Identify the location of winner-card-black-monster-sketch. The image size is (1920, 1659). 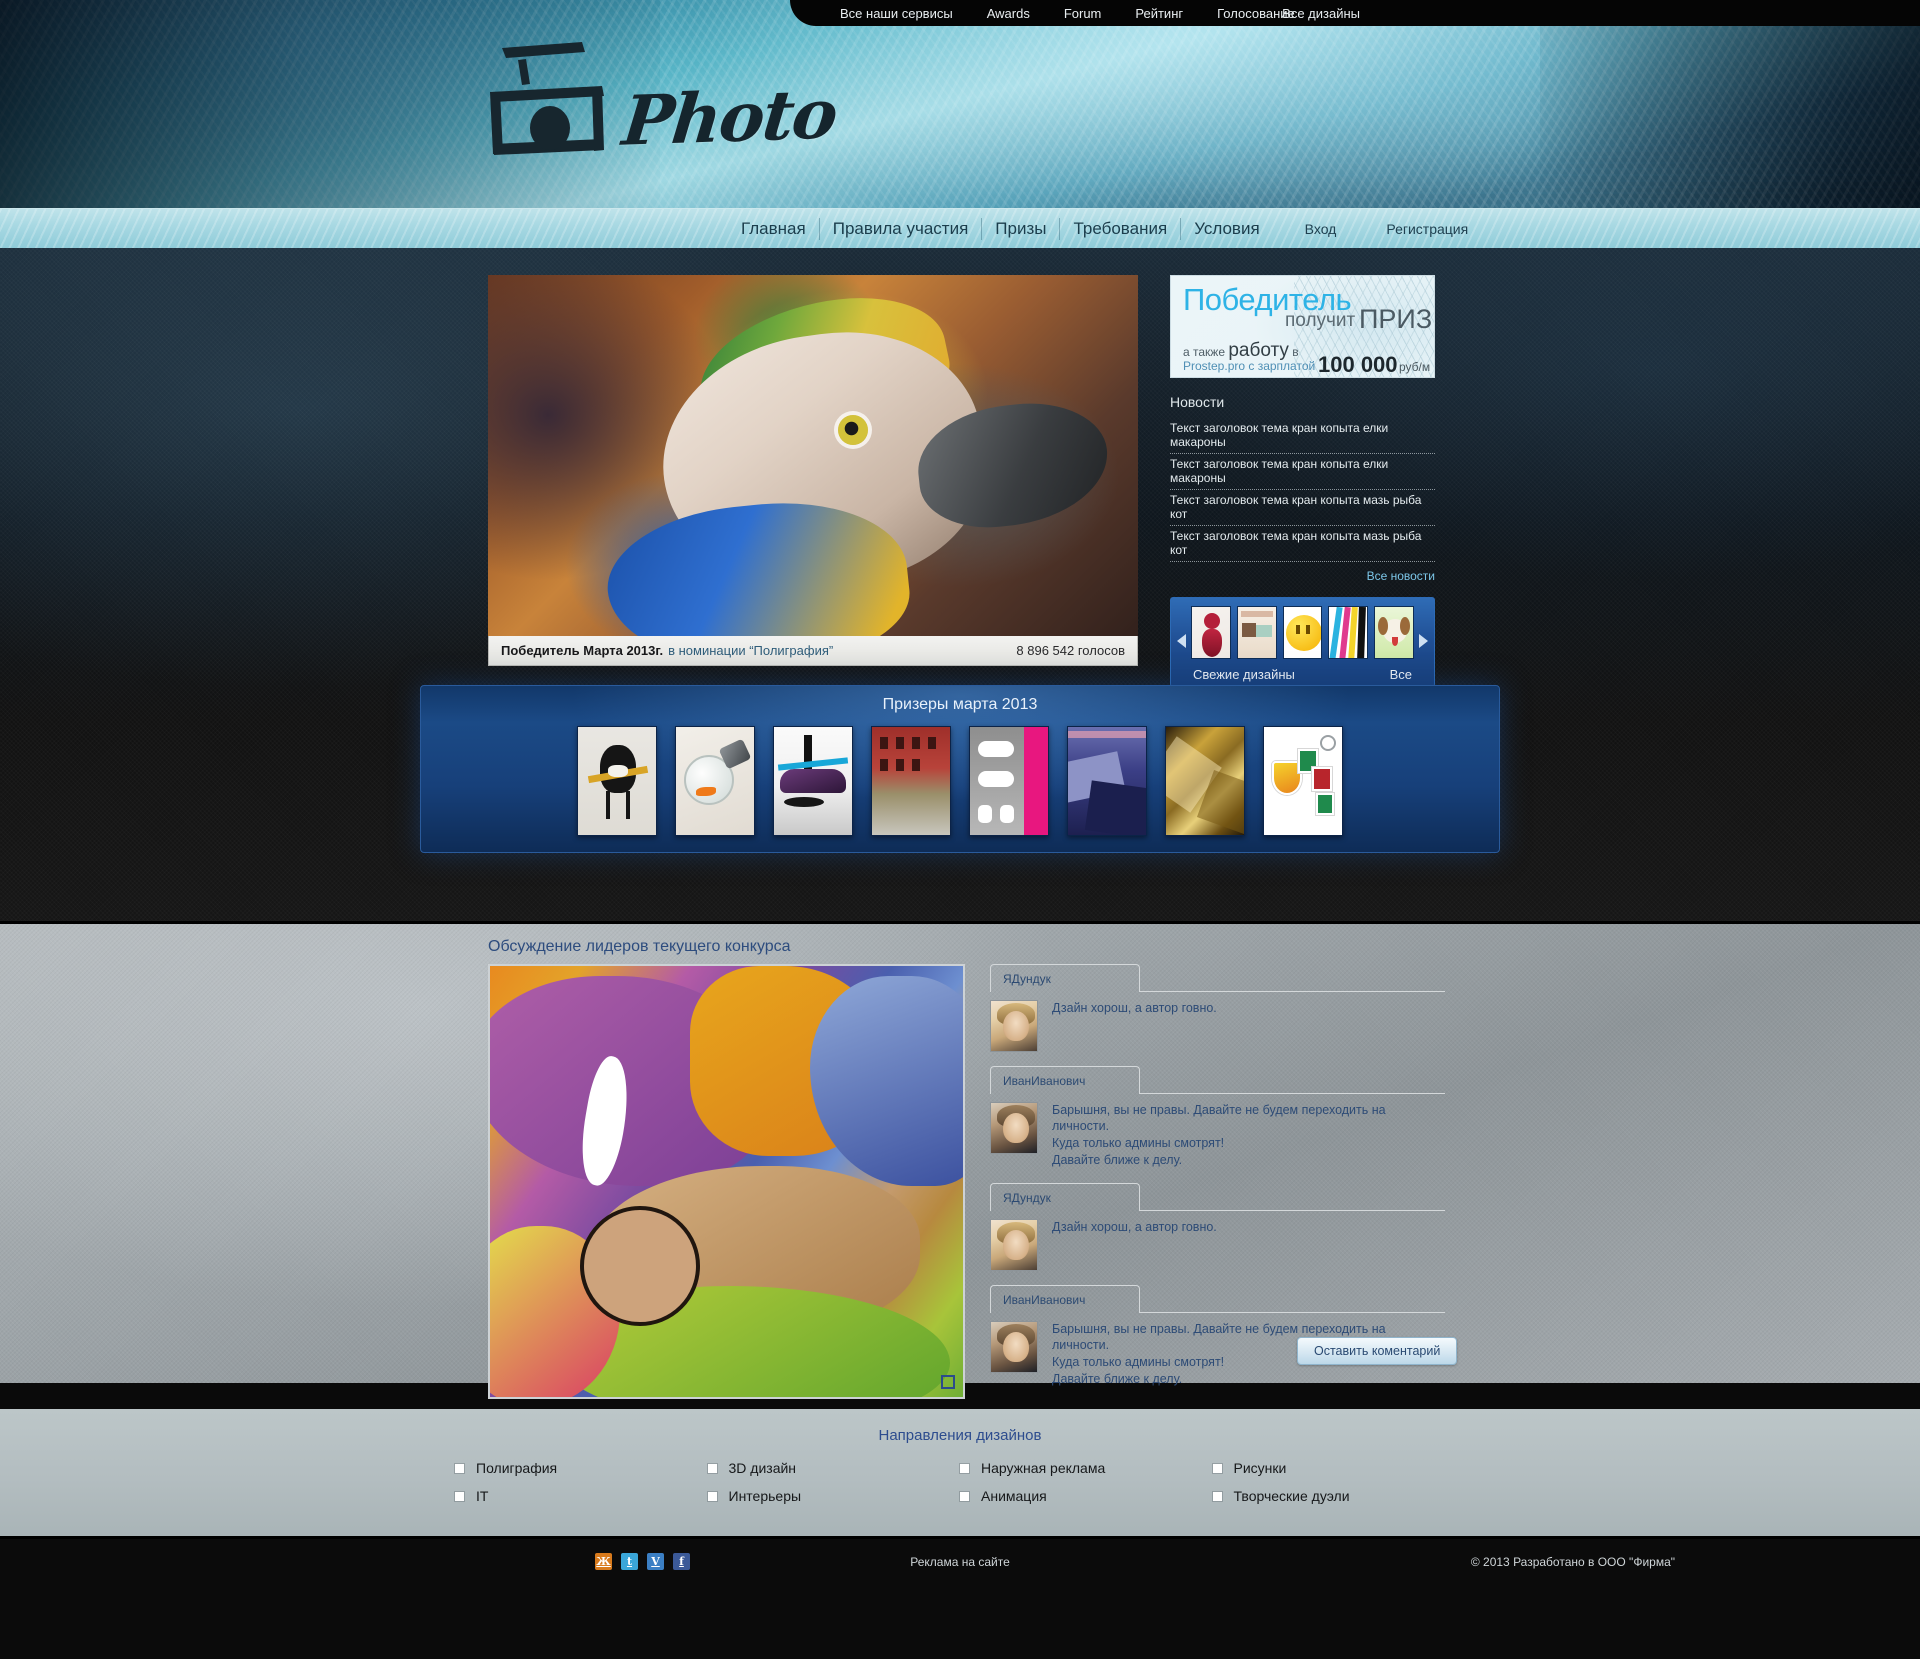
(617, 781).